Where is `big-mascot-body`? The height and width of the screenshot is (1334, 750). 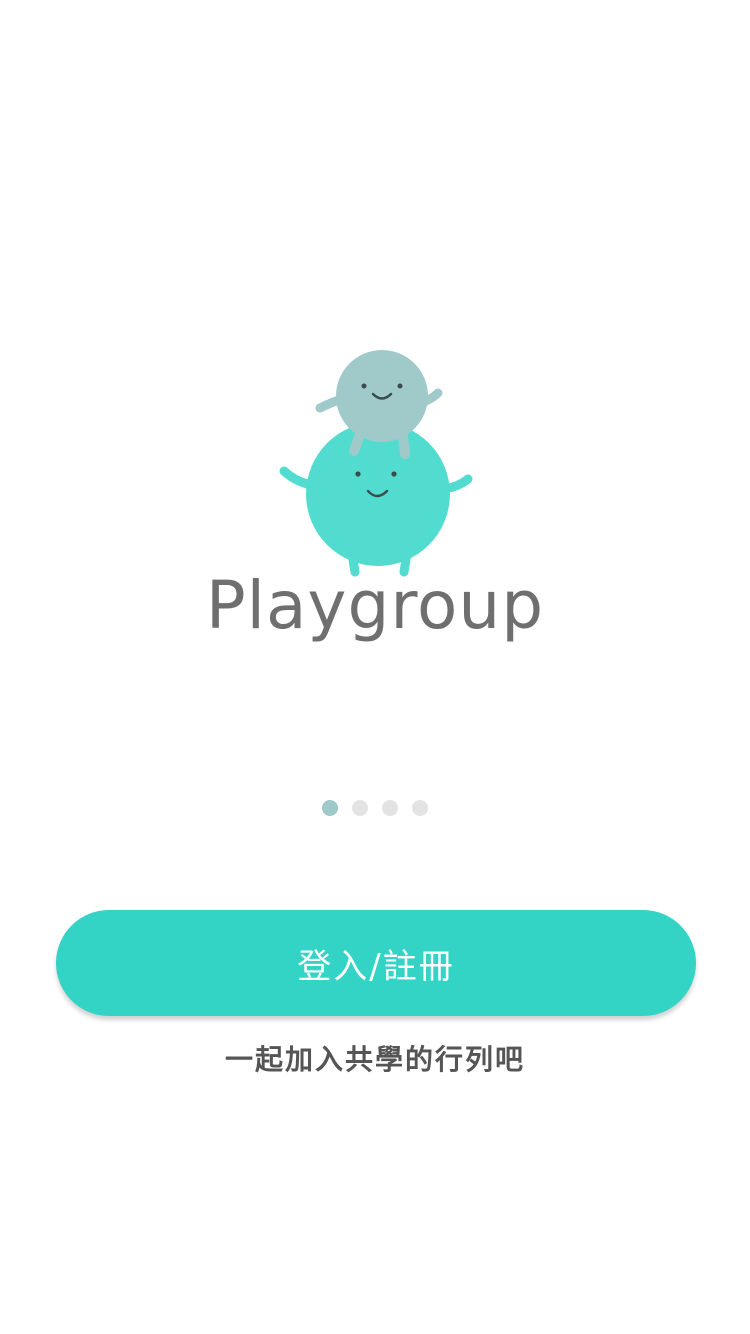
big-mascot-body is located at coordinates (378, 494).